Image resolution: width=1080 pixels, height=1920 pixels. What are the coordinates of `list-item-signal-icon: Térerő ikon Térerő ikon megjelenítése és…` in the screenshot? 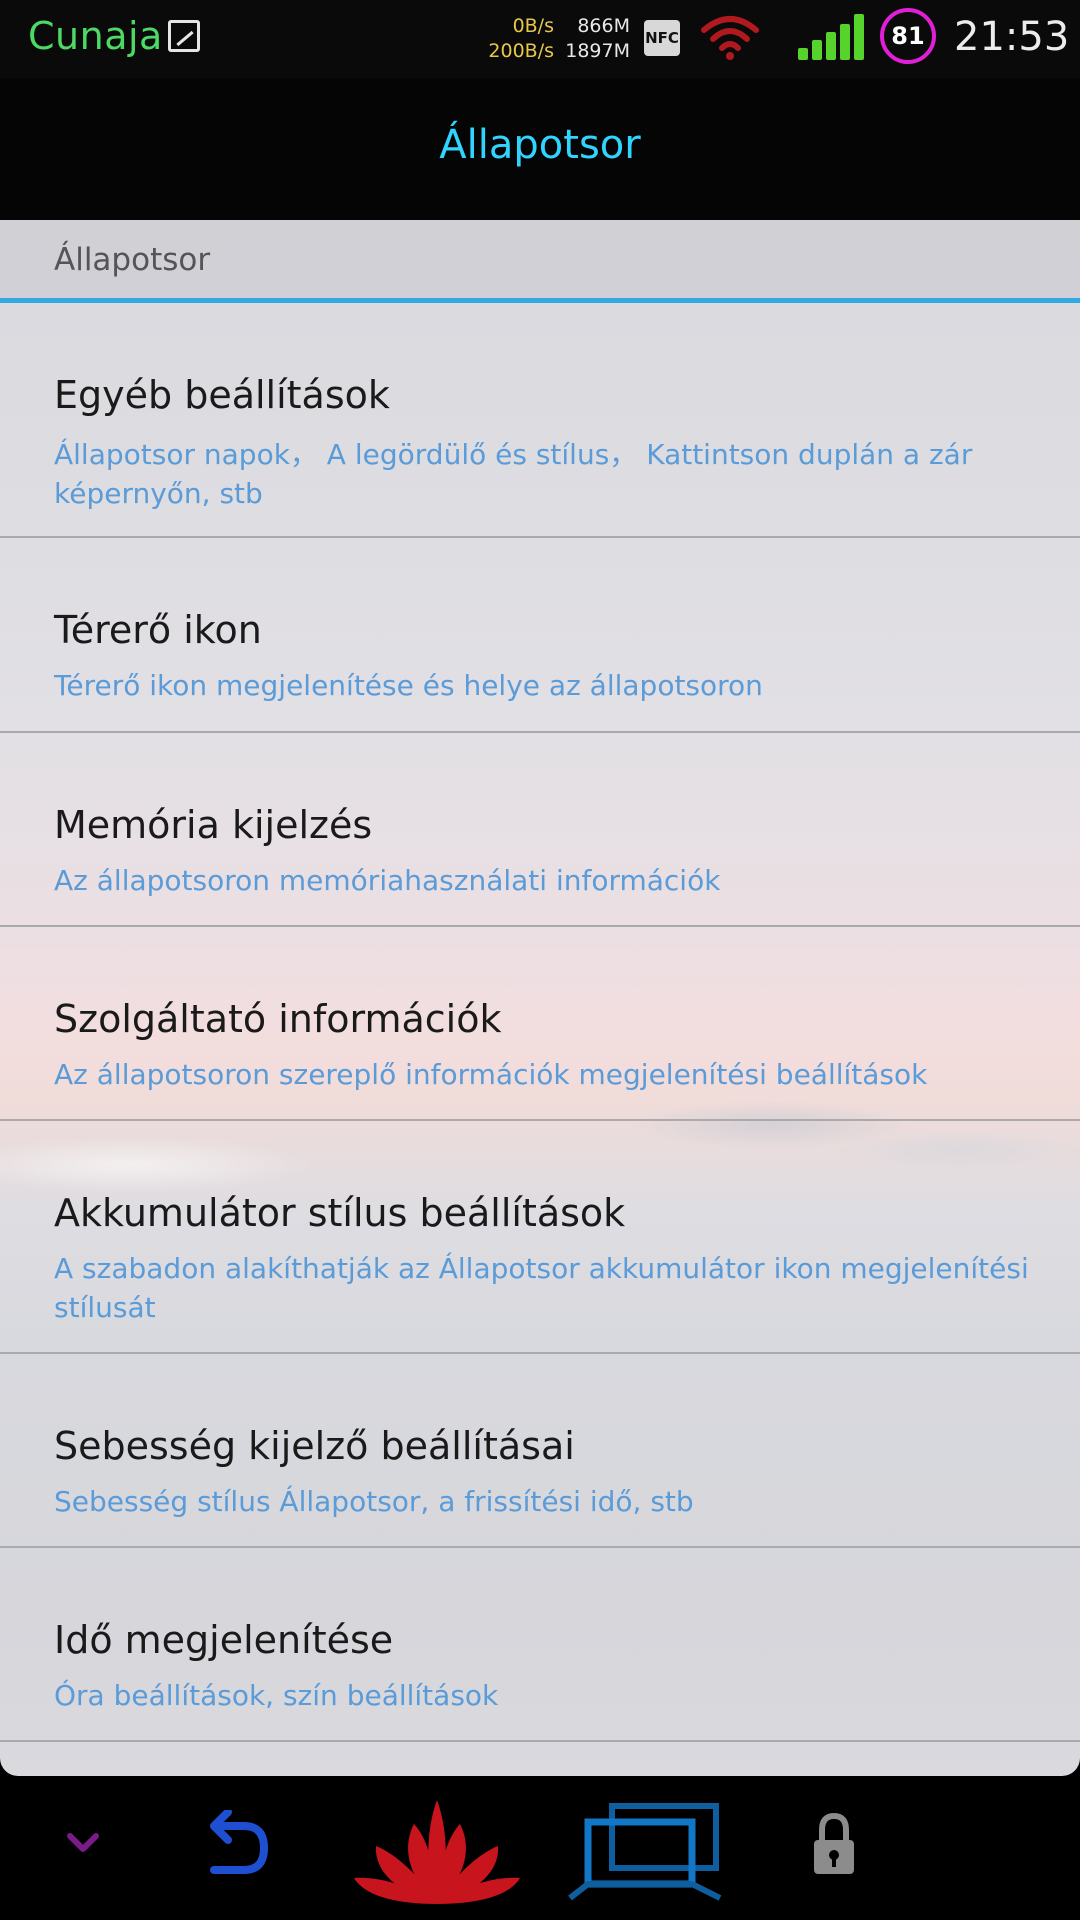 It's located at (540, 635).